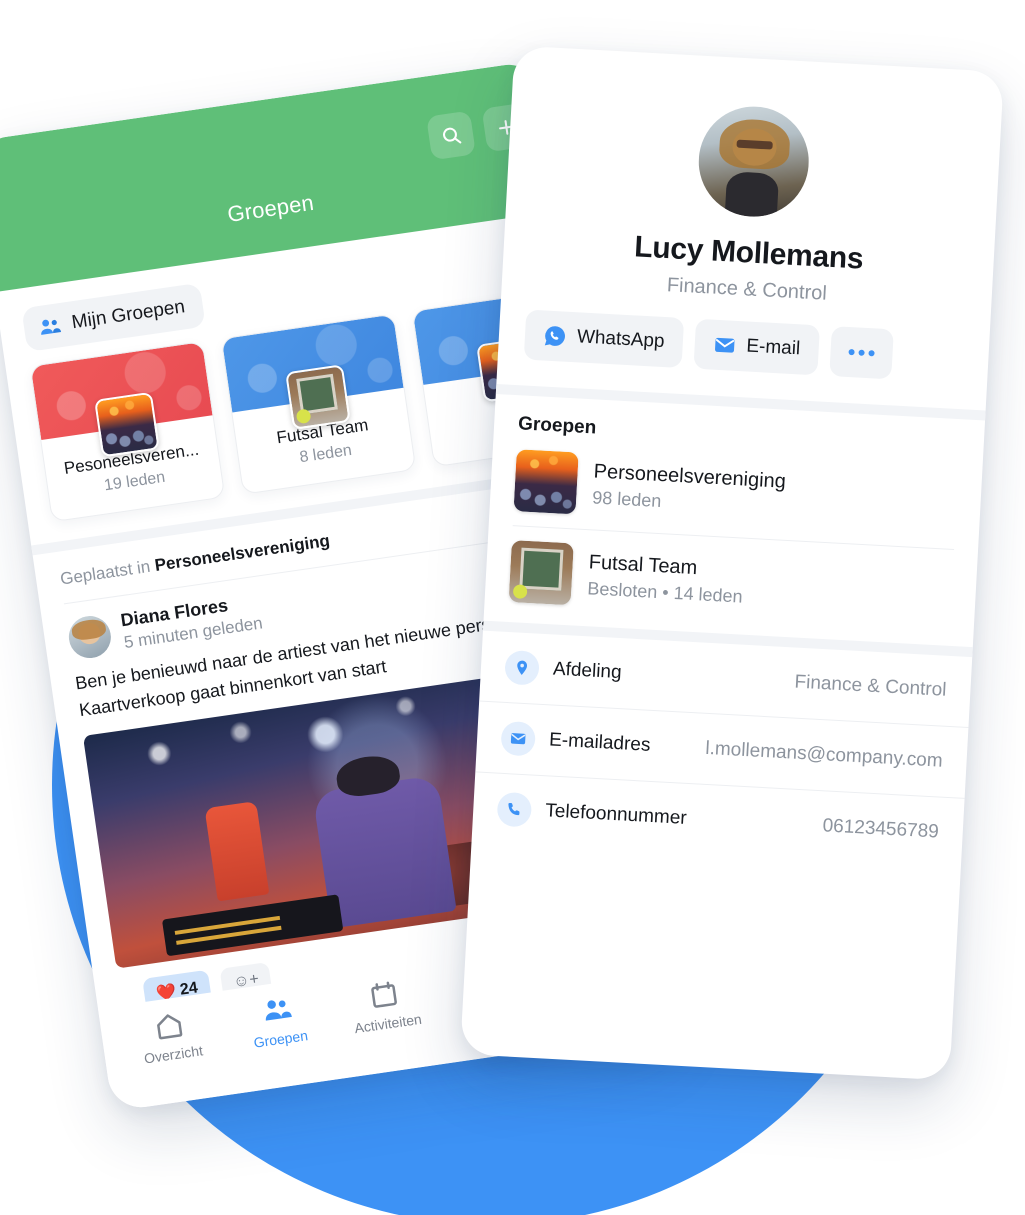 The height and width of the screenshot is (1215, 1025). I want to click on calendar-icon, so click(384, 994).